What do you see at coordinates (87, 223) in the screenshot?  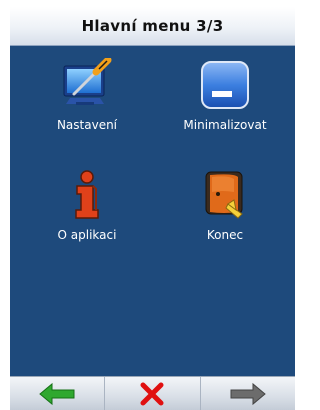 I see `menu-item-about: O aplikaci` at bounding box center [87, 223].